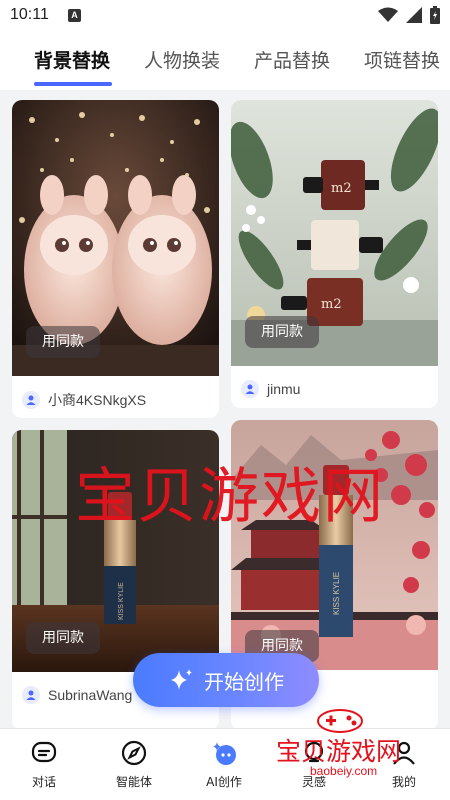 The width and height of the screenshot is (450, 800). What do you see at coordinates (44, 752) in the screenshot?
I see `chat-icon` at bounding box center [44, 752].